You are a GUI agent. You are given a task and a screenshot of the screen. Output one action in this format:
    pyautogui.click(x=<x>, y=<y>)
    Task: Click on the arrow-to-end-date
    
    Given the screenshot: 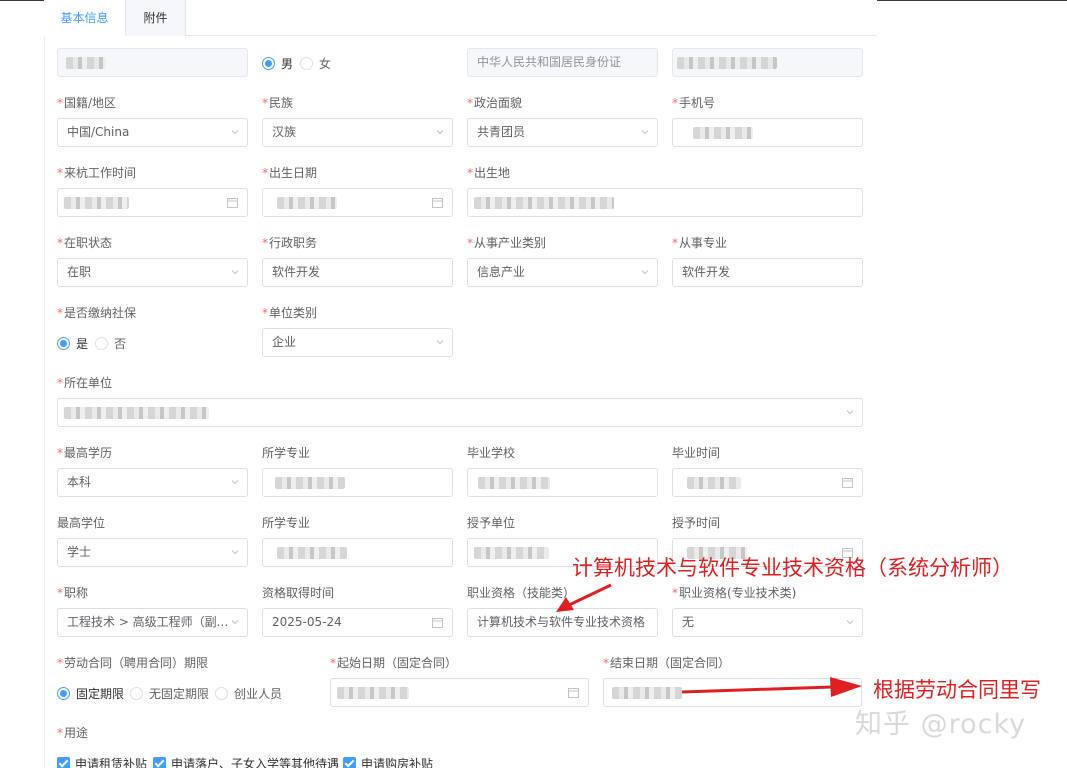 What is the action you would take?
    pyautogui.click(x=771, y=687)
    